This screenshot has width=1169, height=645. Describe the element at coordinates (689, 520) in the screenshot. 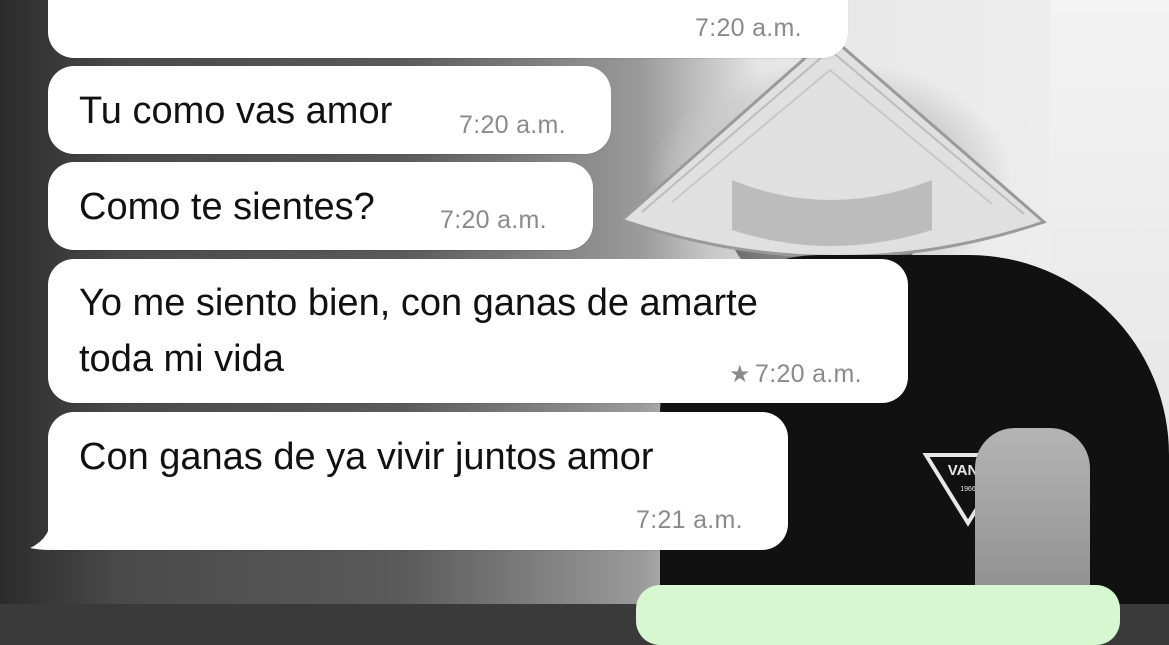

I see `message-time: 7:21 a.m.` at that location.